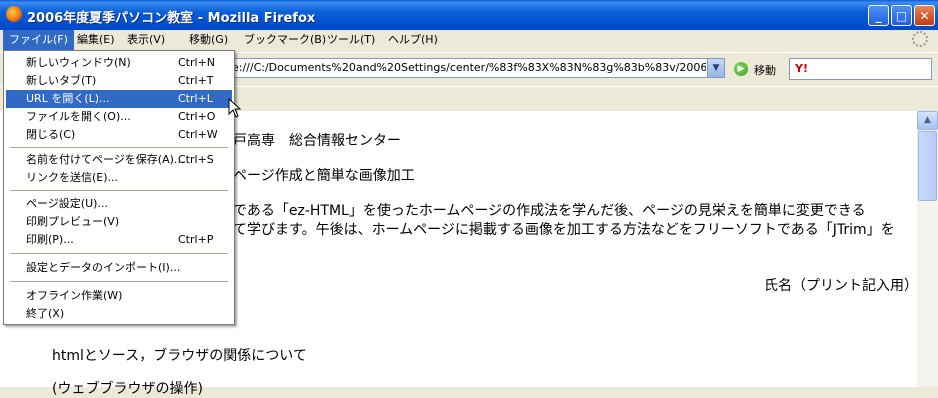 This screenshot has width=938, height=398. What do you see at coordinates (860, 69) in the screenshot?
I see `search-input` at bounding box center [860, 69].